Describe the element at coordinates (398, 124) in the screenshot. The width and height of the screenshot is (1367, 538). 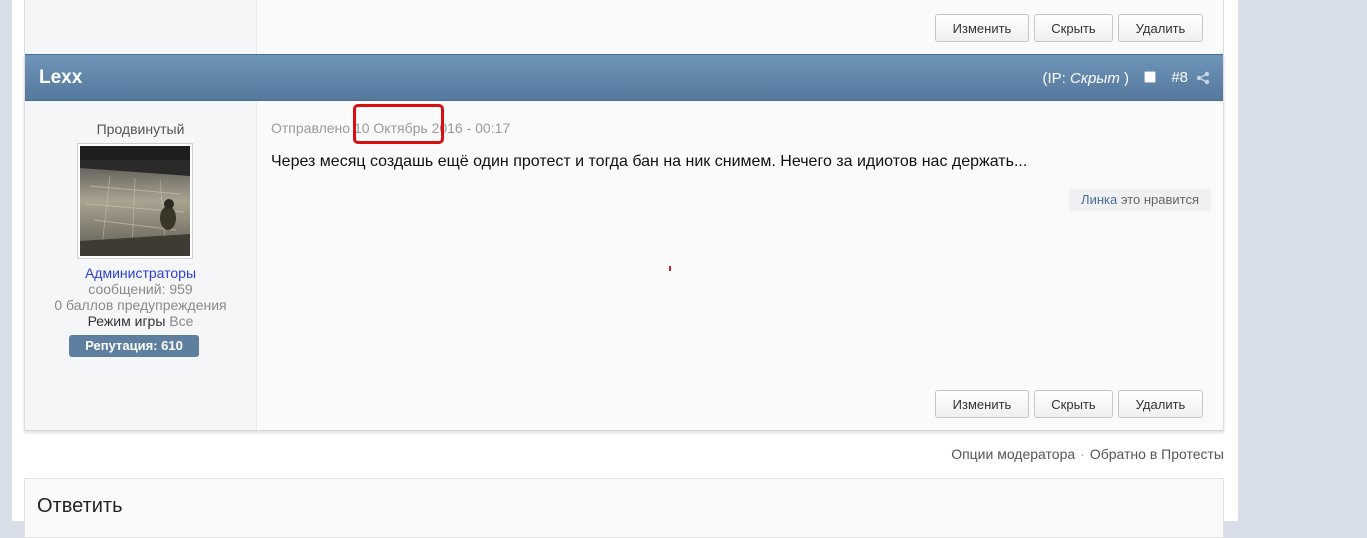
I see `date-highlight-annotation` at that location.